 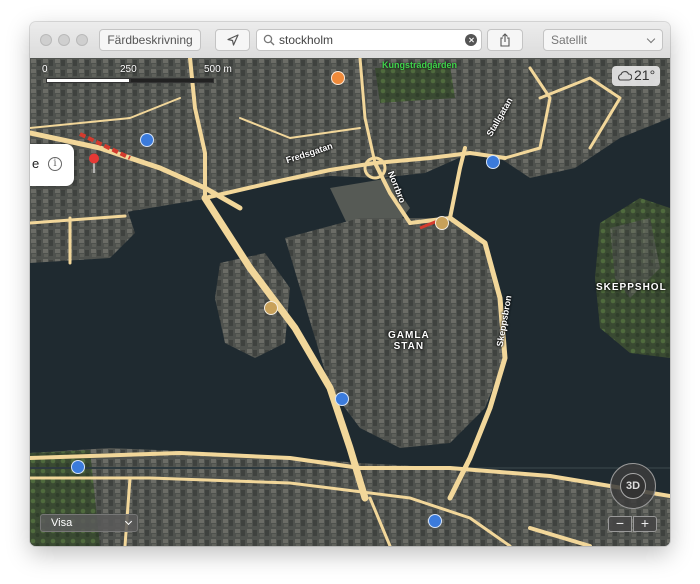 I want to click on temperature: 21°, so click(x=645, y=75).